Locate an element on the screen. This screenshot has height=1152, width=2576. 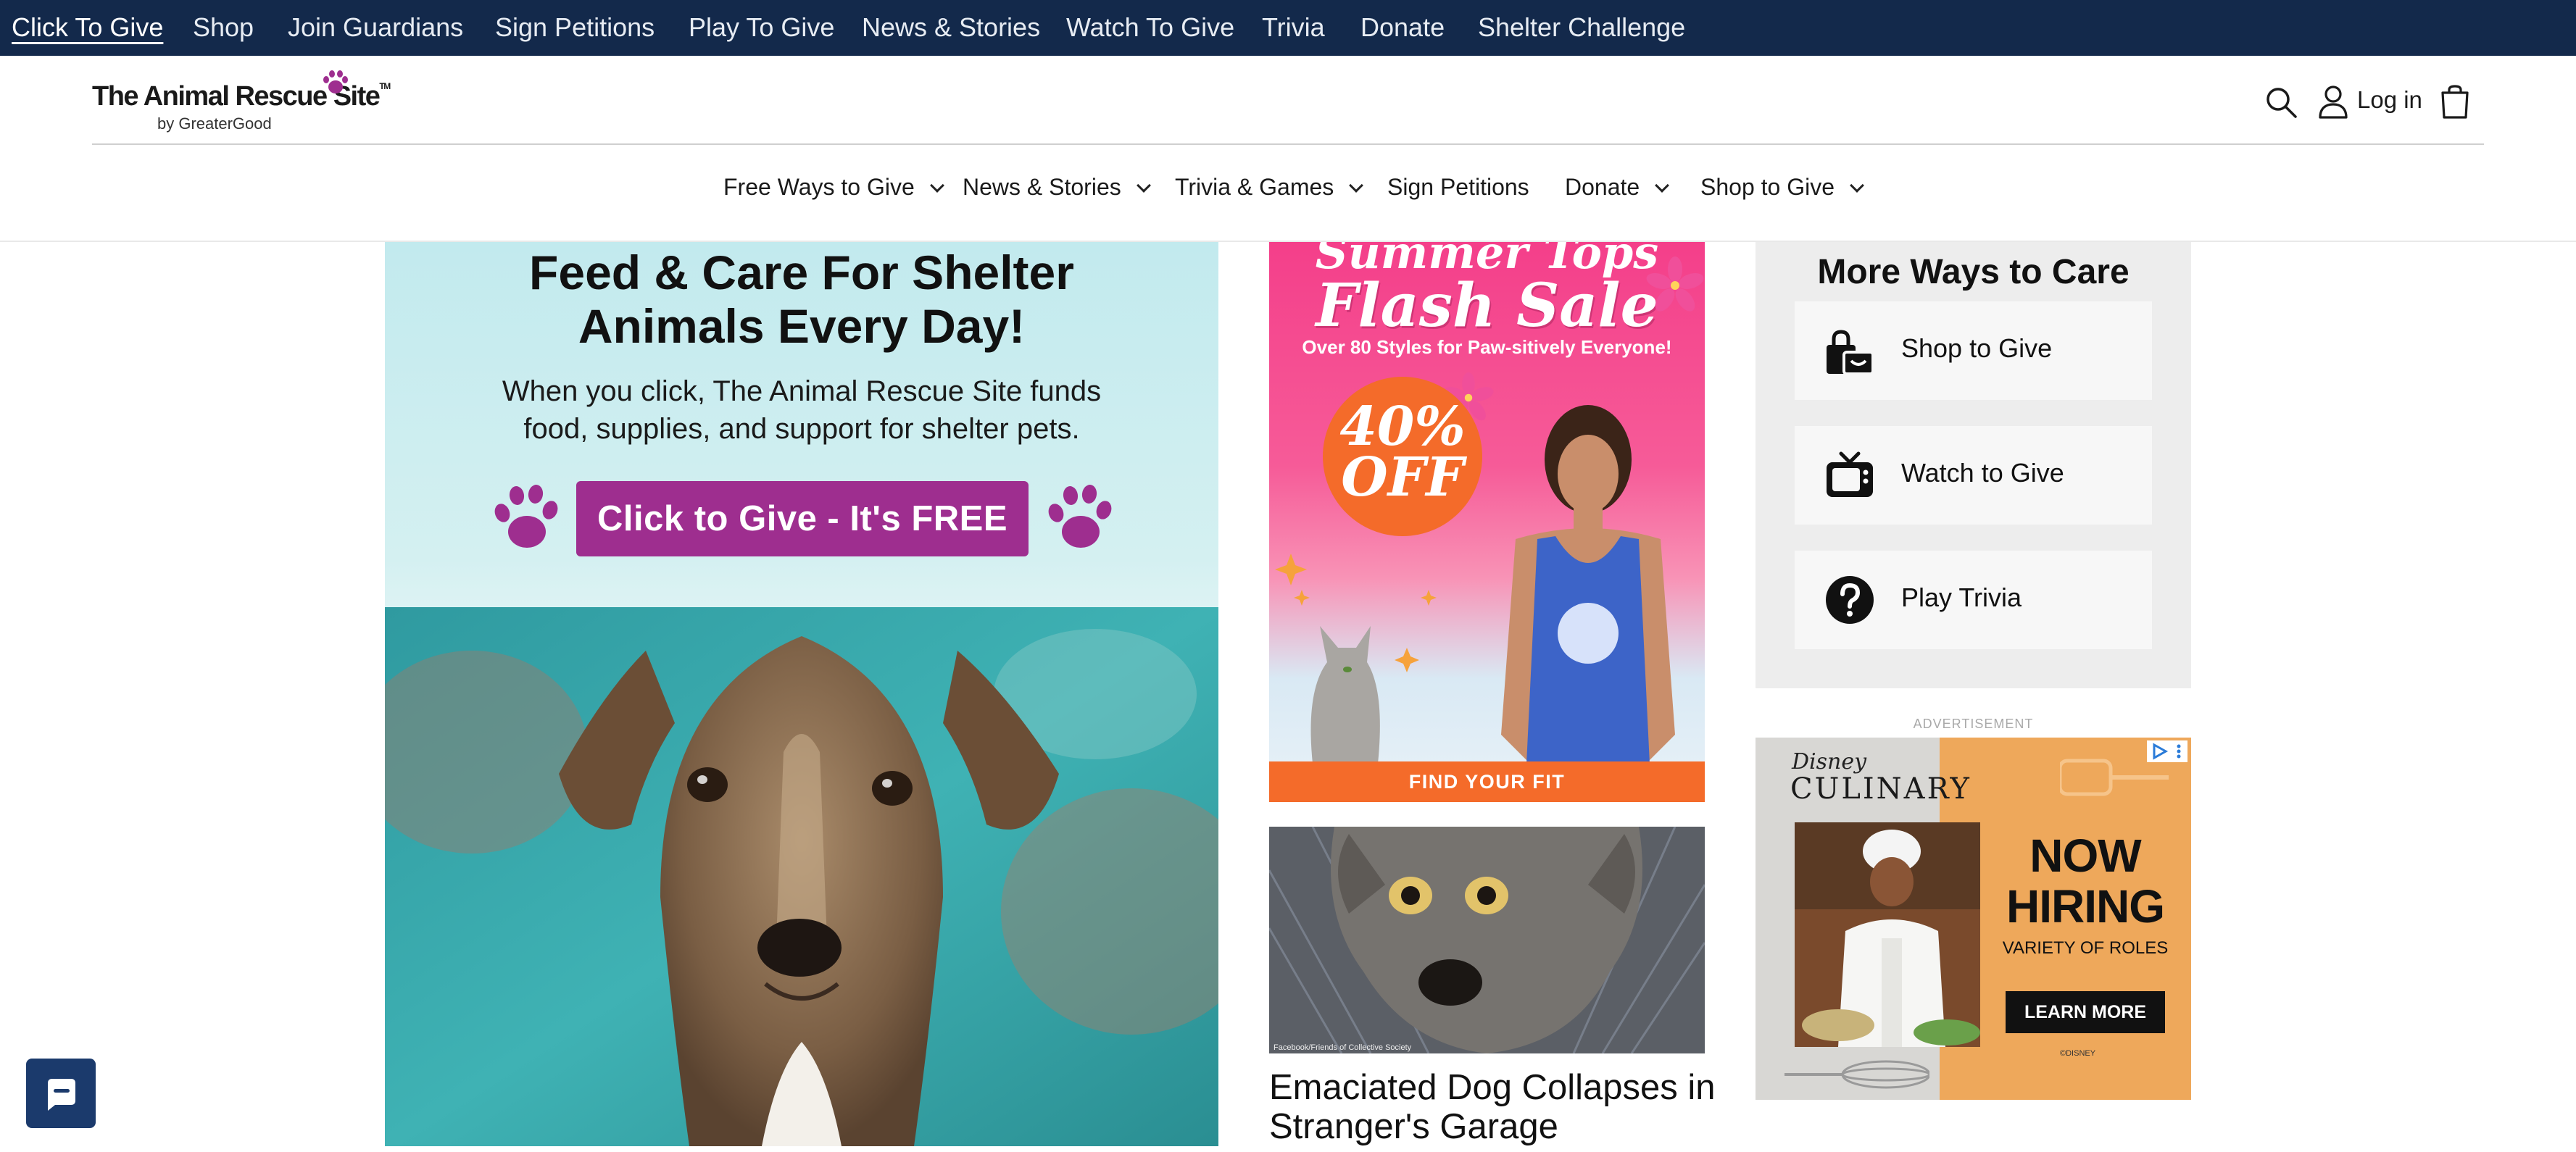
ad-copyright: ©DISNEY is located at coordinates (2078, 1053).